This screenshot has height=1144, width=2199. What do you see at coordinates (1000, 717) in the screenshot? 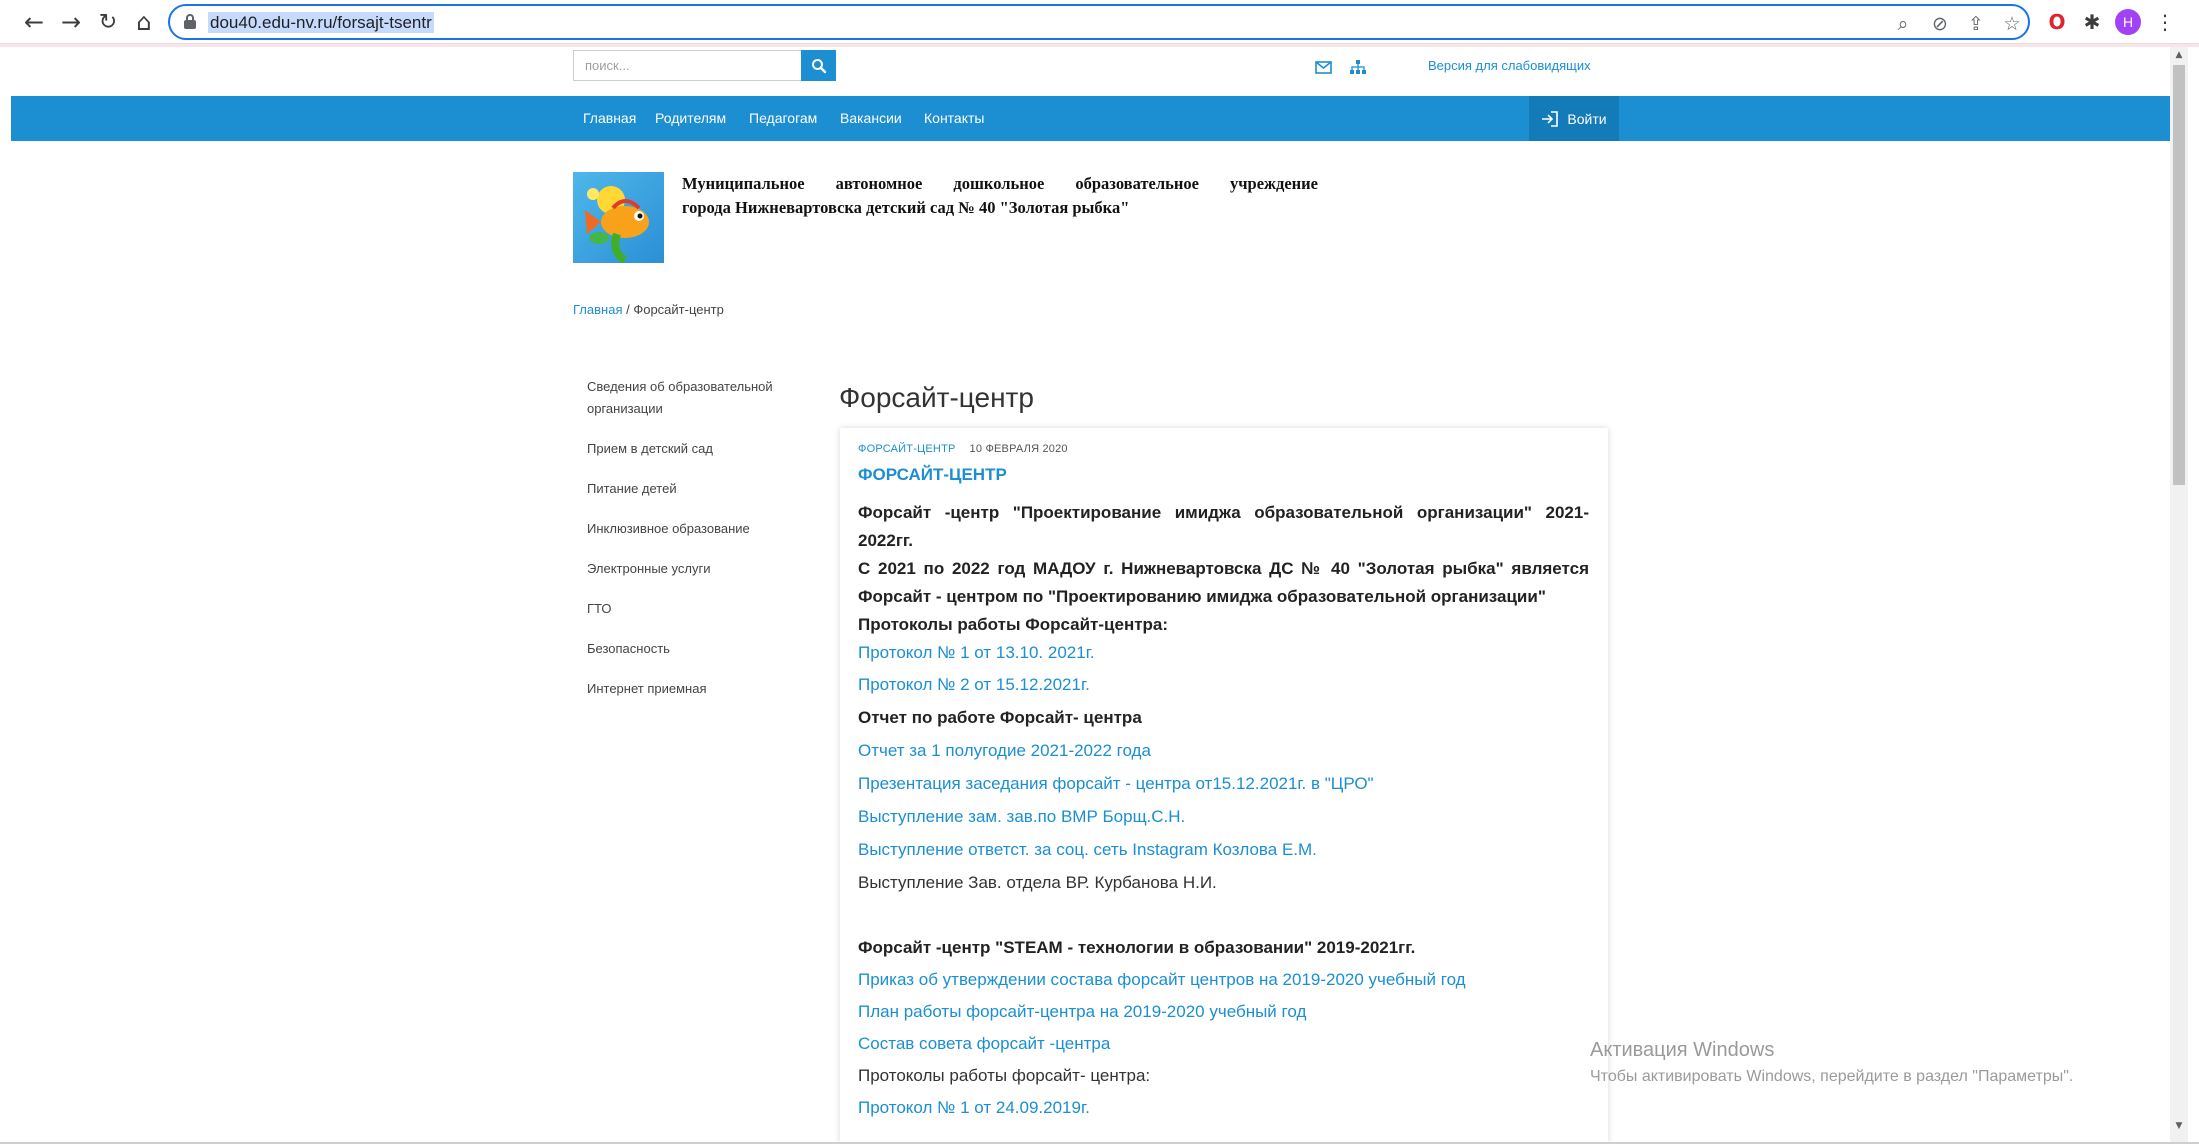
I see `report-heading: Отчет по работе Форсайт- центра` at bounding box center [1000, 717].